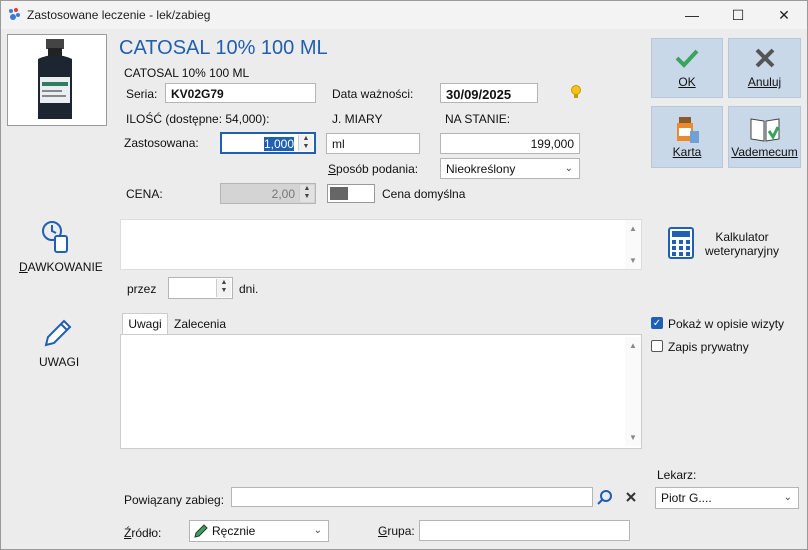  Describe the element at coordinates (373, 391) in the screenshot. I see `notes-textarea` at that location.